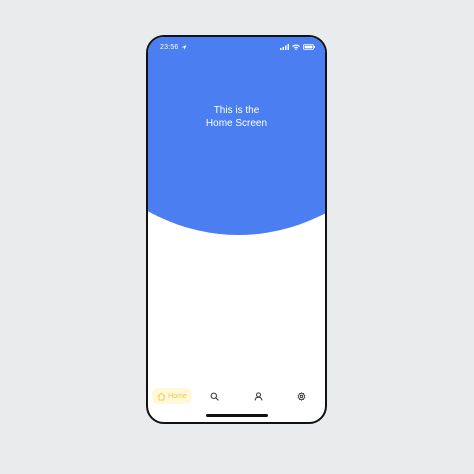 This screenshot has width=474, height=474. Describe the element at coordinates (169, 47) in the screenshot. I see `status-time: 23:56` at that location.